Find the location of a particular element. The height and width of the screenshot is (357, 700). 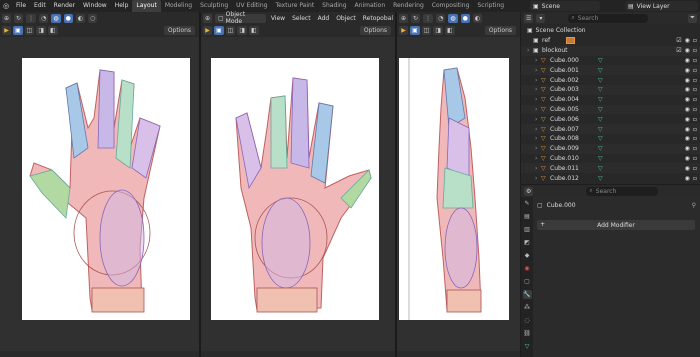

view-layer-selector: ▤ View Layer is located at coordinates (661, 6).